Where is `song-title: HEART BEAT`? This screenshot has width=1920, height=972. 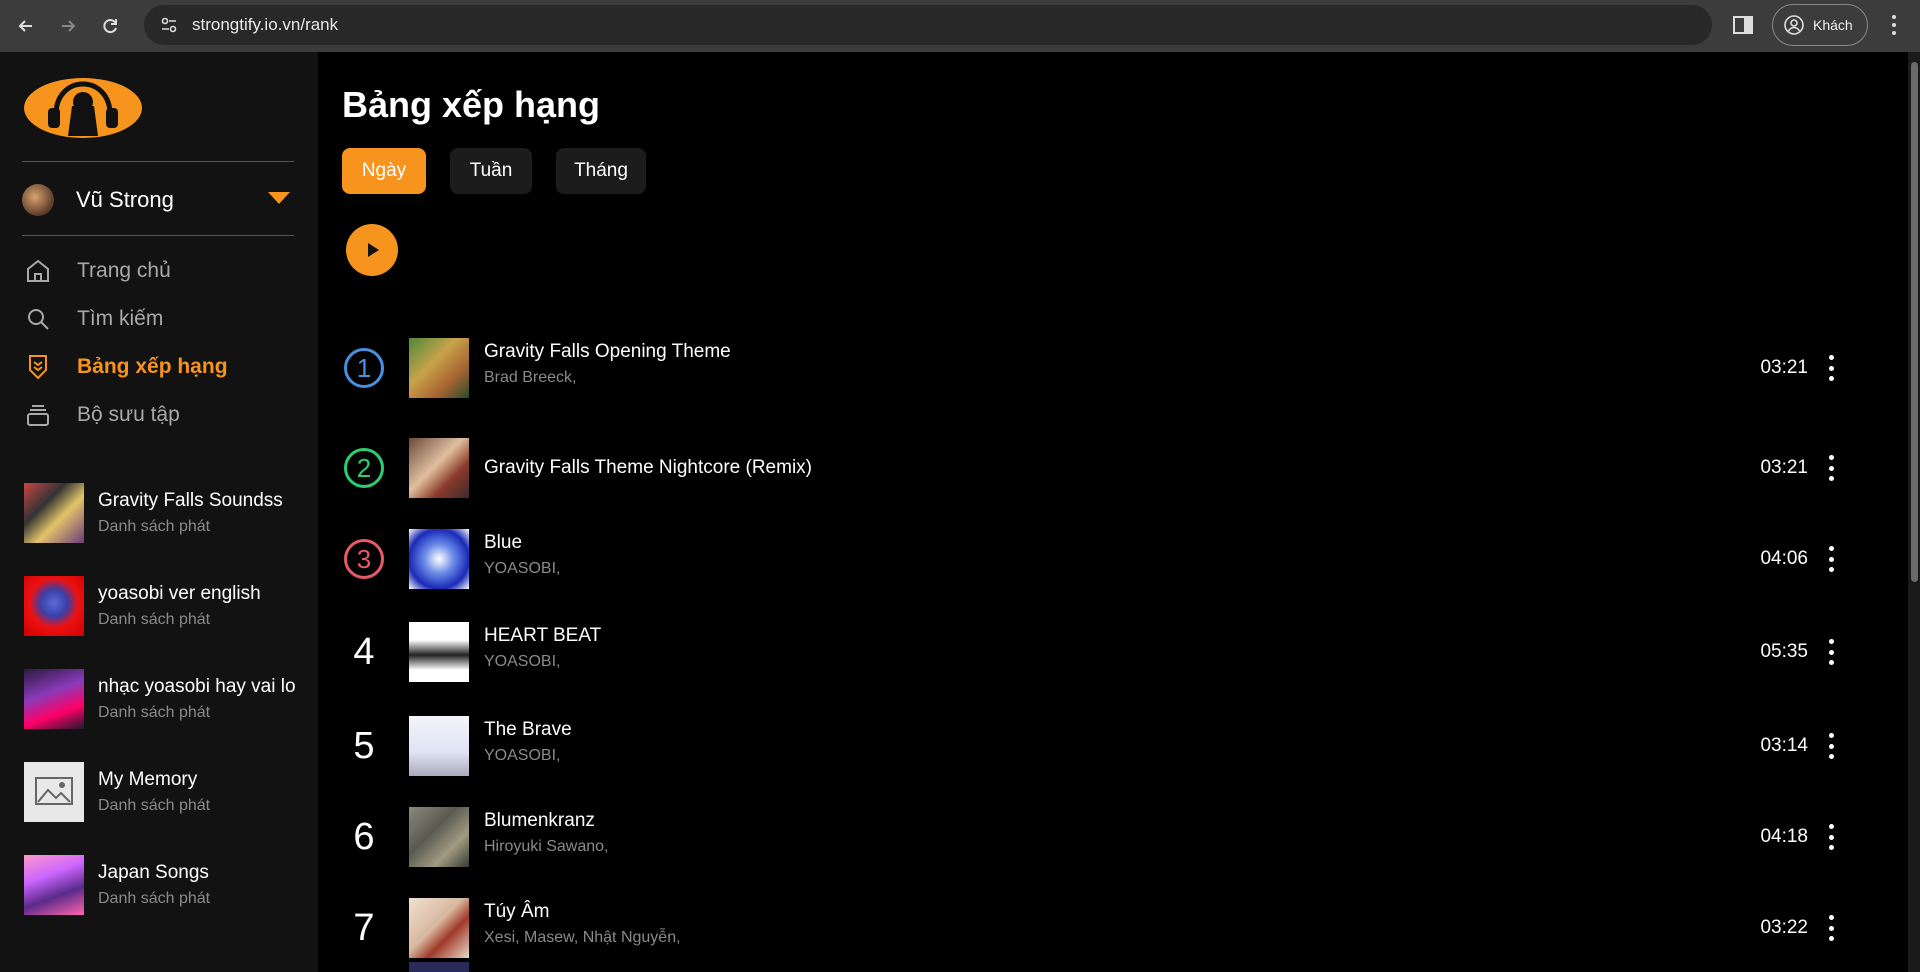 song-title: HEART BEAT is located at coordinates (542, 636).